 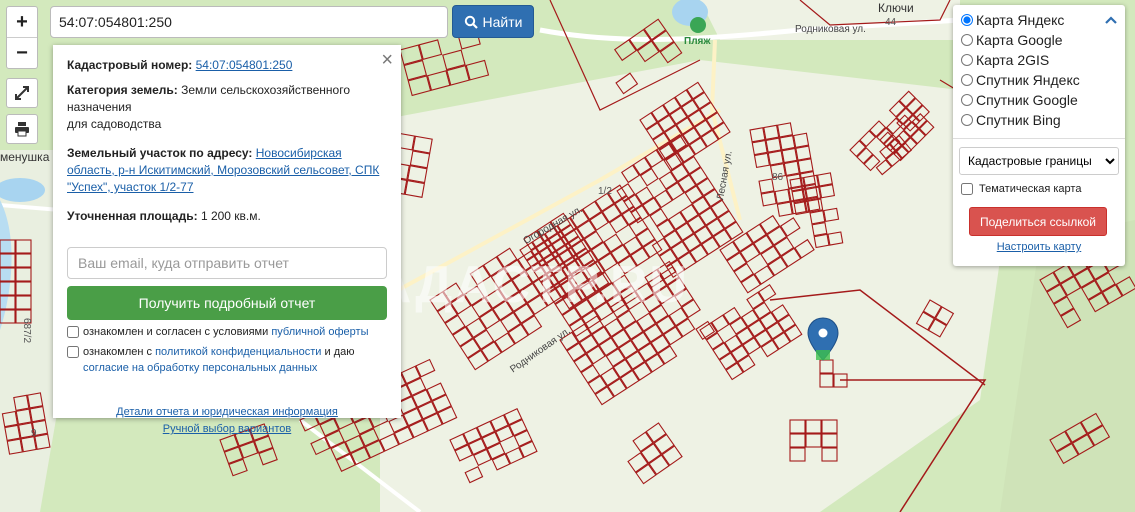 What do you see at coordinates (387, 60) in the screenshot?
I see `close-icon: ×` at bounding box center [387, 60].